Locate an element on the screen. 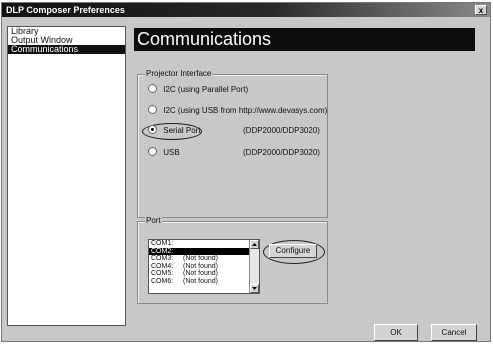 The height and width of the screenshot is (344, 493). port-name: COM3: is located at coordinates (162, 258).